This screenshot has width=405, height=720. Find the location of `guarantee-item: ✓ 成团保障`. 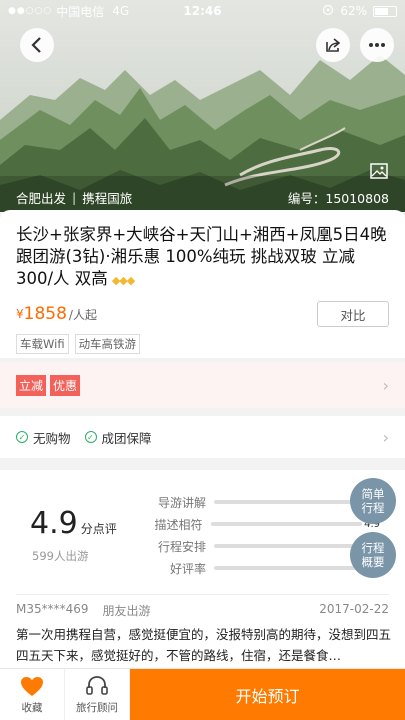

guarantee-item: ✓ 成团保障 is located at coordinates (118, 437).